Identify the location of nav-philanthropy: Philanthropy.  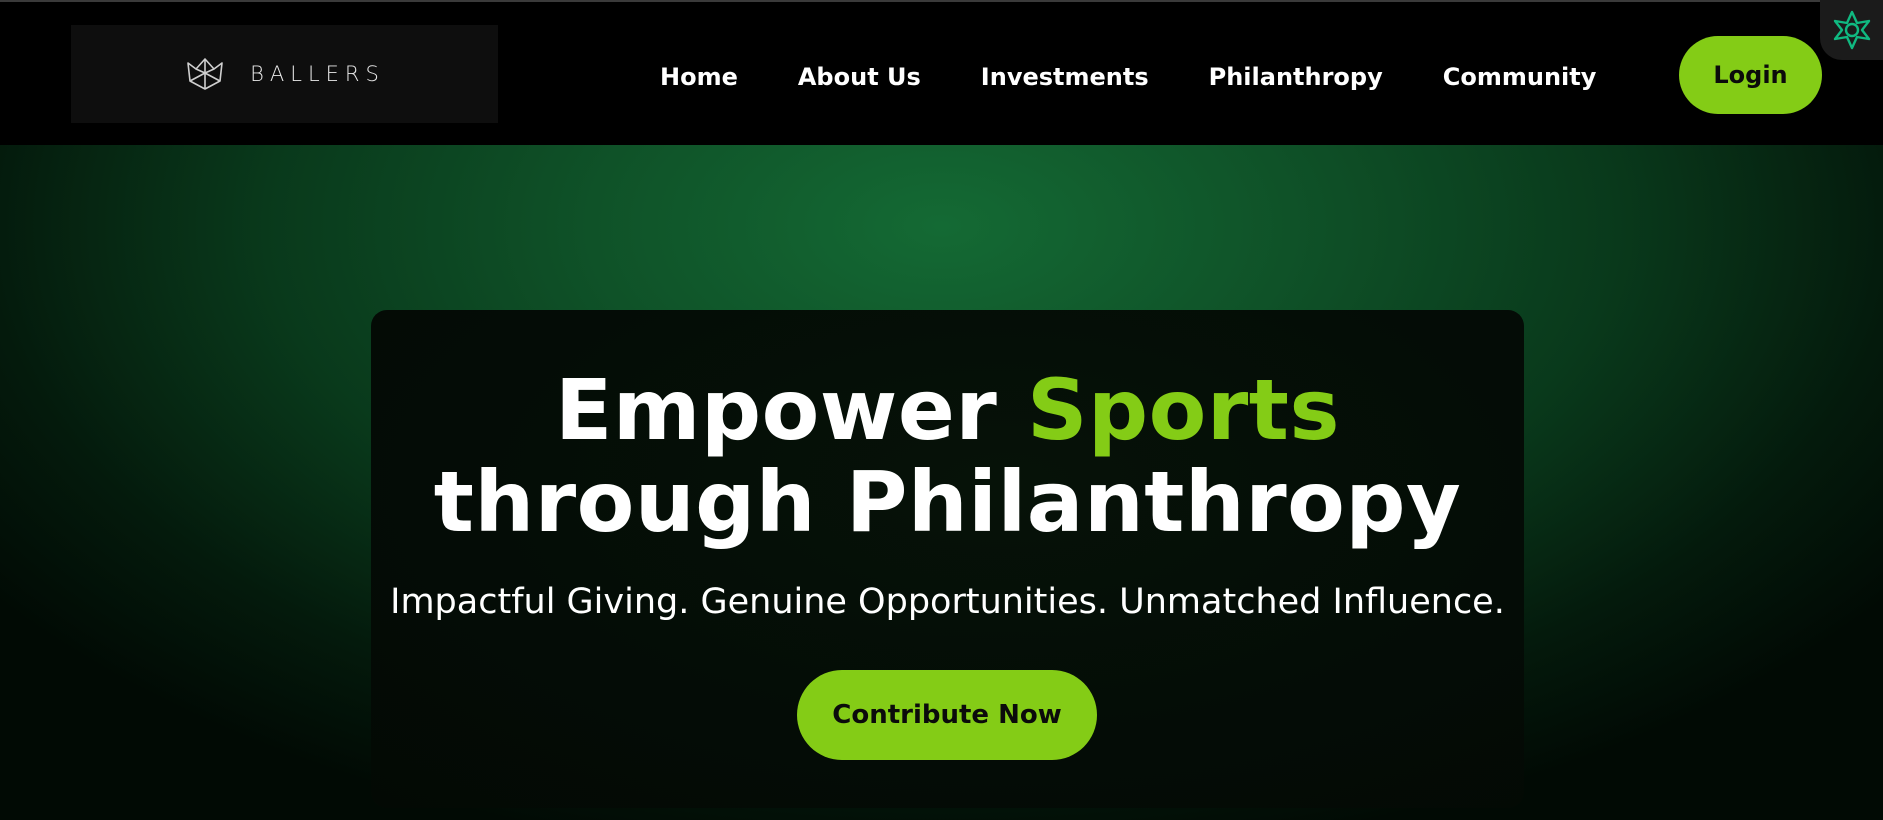
(1296, 77).